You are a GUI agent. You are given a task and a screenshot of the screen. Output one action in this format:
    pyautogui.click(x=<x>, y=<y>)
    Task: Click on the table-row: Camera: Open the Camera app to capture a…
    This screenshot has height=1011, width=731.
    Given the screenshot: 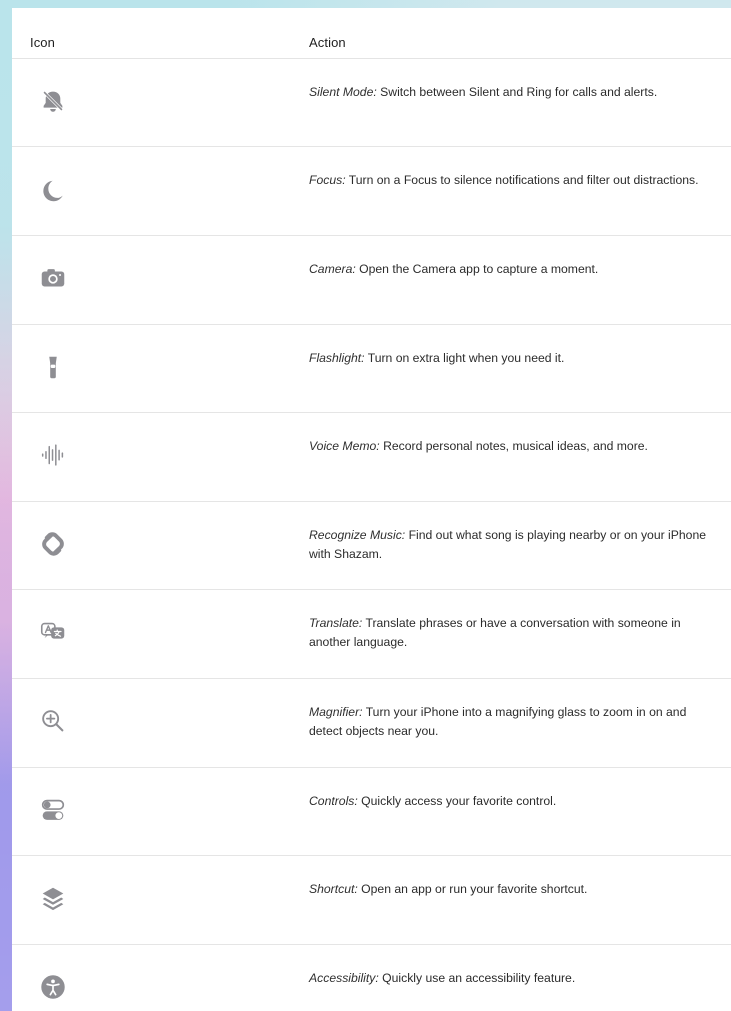 What is the action you would take?
    pyautogui.click(x=371, y=280)
    